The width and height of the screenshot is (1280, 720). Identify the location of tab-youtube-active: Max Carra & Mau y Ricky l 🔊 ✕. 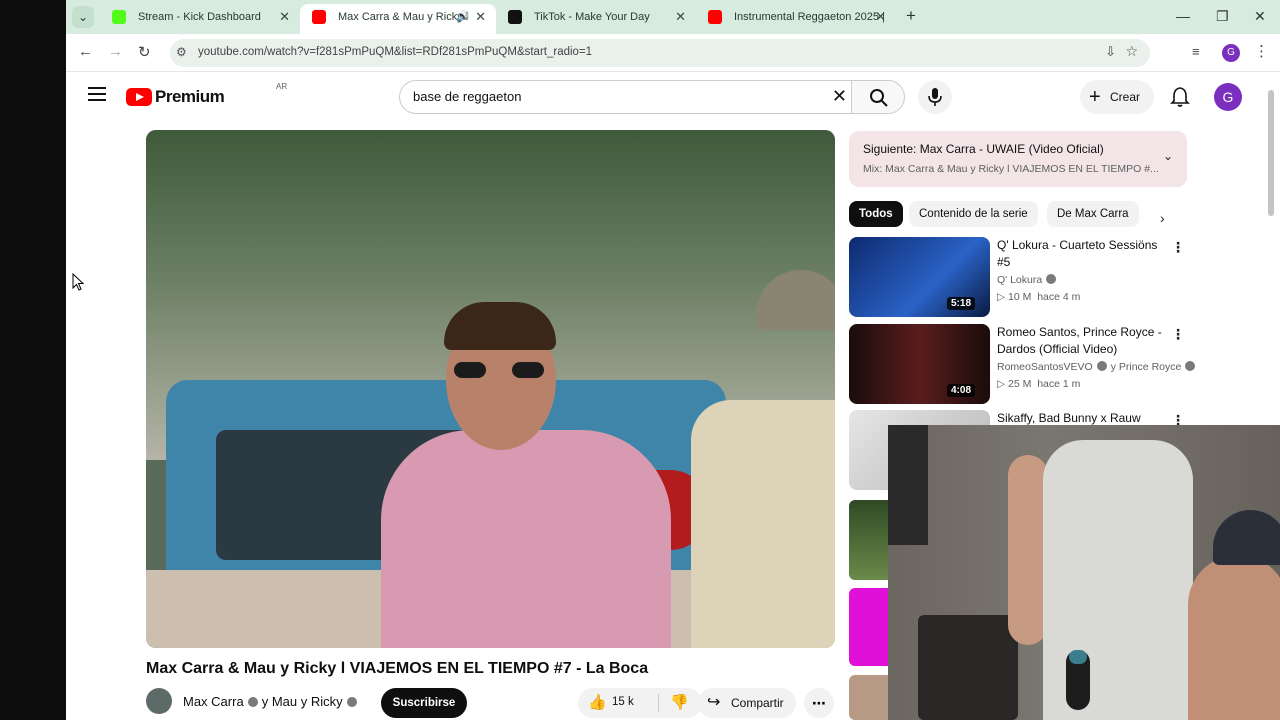
(398, 19).